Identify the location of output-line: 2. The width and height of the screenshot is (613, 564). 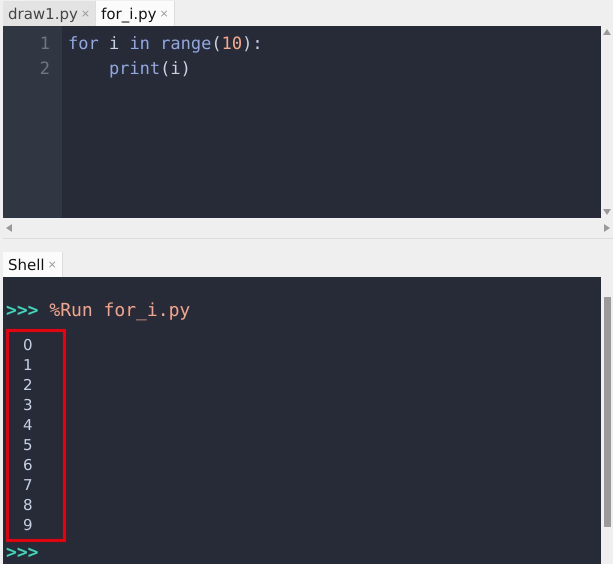
(28, 385).